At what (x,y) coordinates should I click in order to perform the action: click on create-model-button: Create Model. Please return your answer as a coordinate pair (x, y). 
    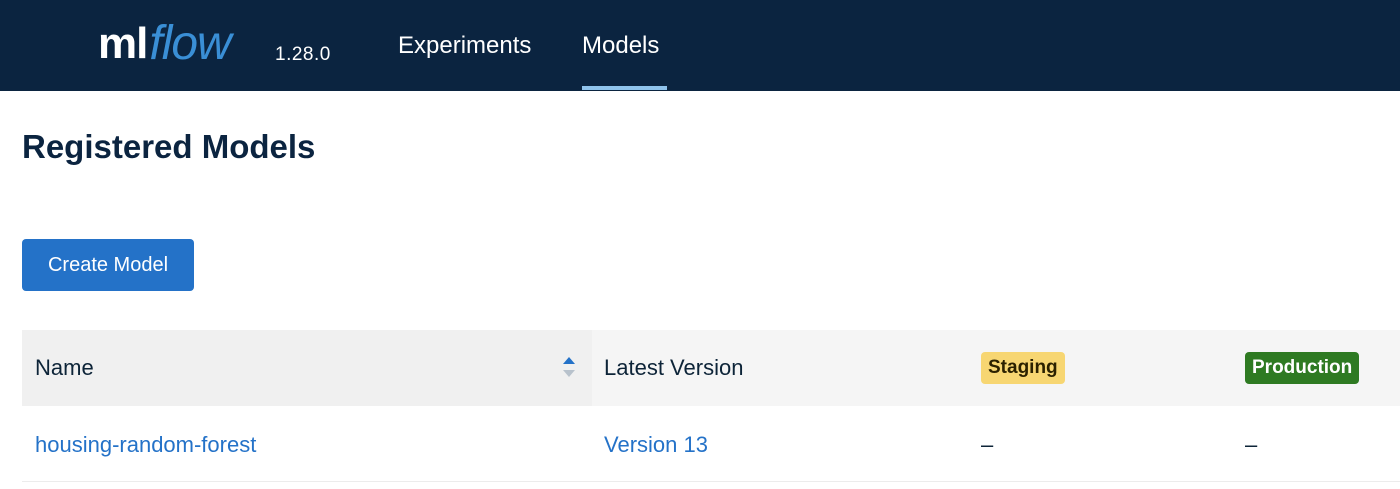
    Looking at the image, I should click on (108, 265).